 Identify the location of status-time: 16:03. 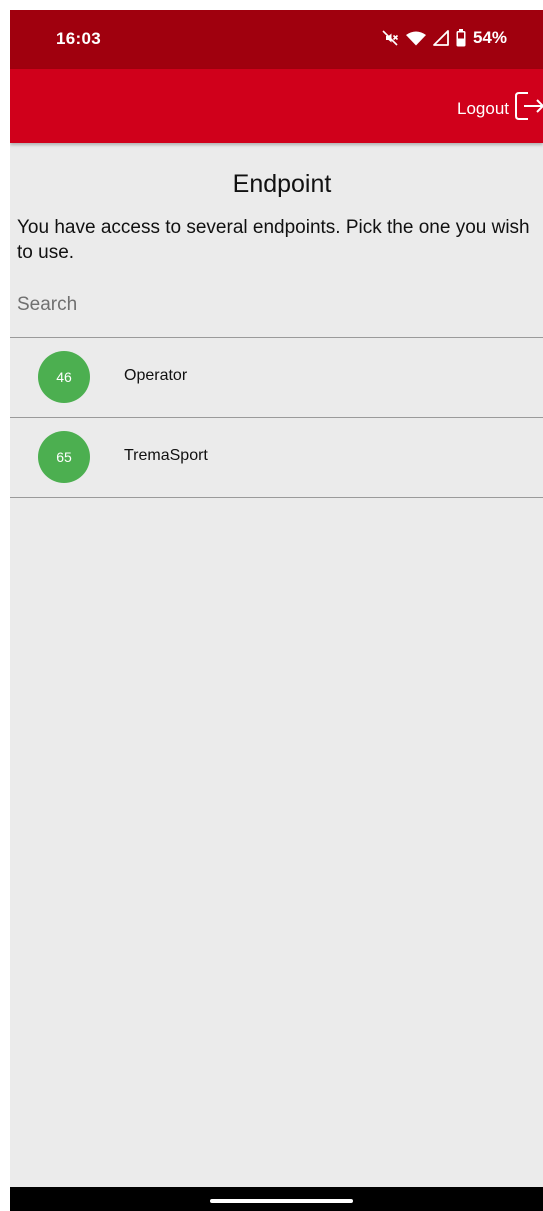
(78, 38).